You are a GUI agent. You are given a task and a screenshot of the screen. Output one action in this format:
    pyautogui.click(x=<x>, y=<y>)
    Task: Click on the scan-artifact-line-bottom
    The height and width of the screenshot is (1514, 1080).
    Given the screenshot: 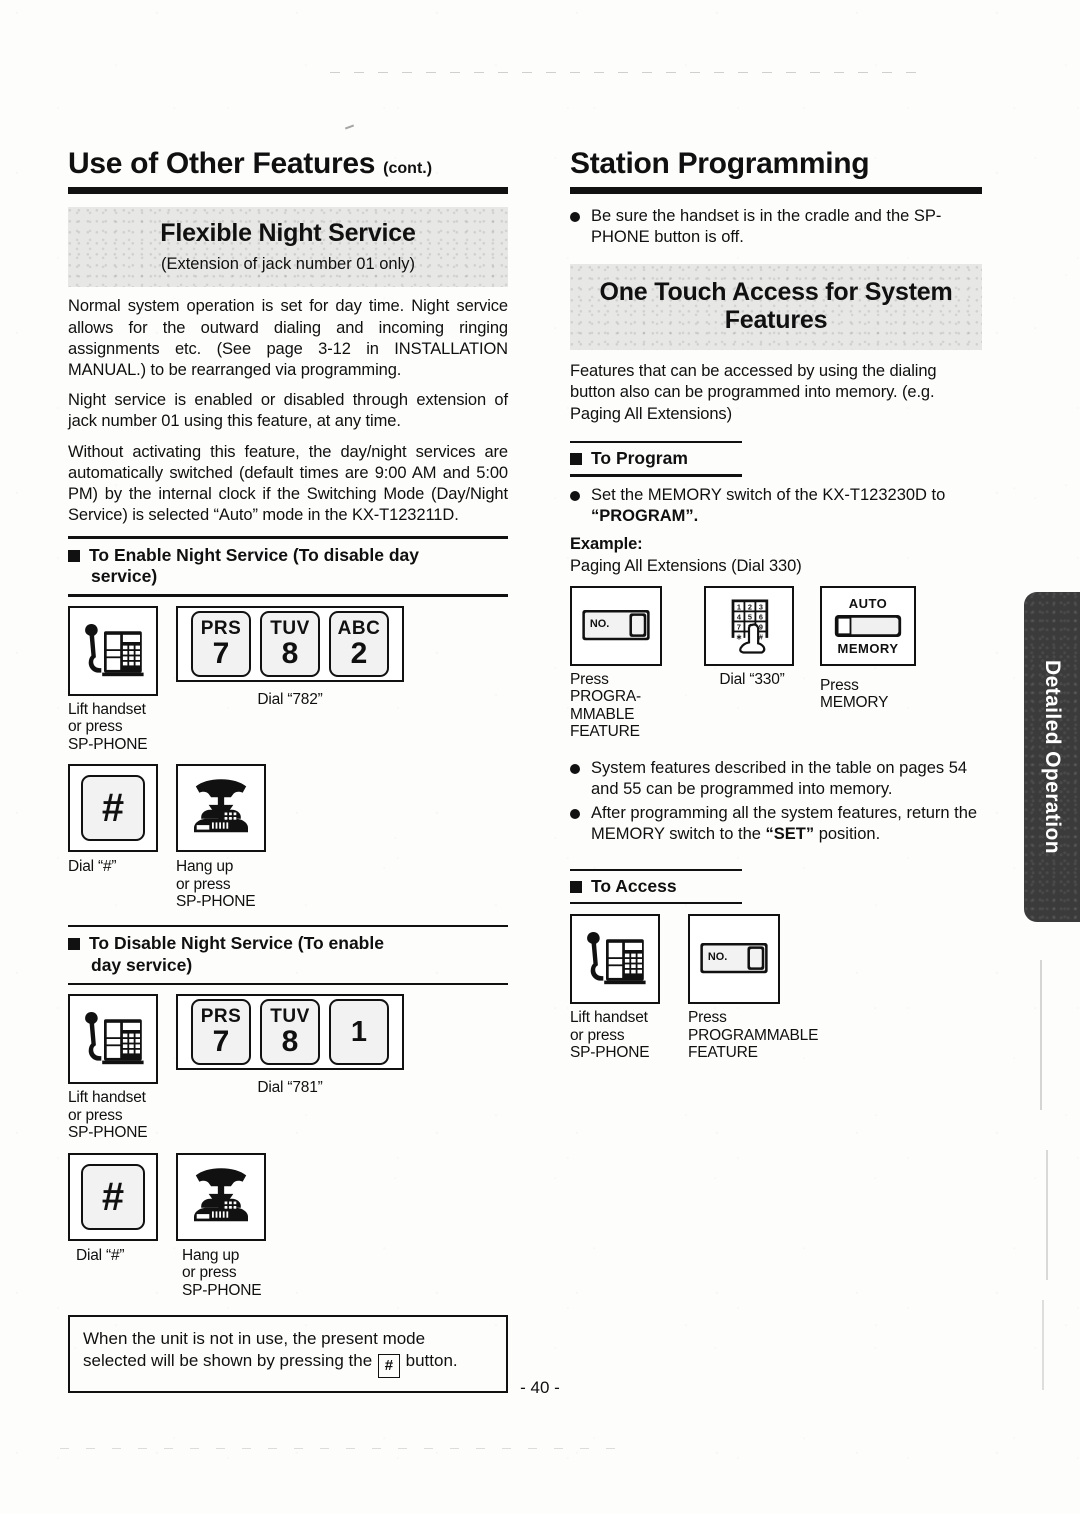 What is the action you would take?
    pyautogui.click(x=340, y=1448)
    